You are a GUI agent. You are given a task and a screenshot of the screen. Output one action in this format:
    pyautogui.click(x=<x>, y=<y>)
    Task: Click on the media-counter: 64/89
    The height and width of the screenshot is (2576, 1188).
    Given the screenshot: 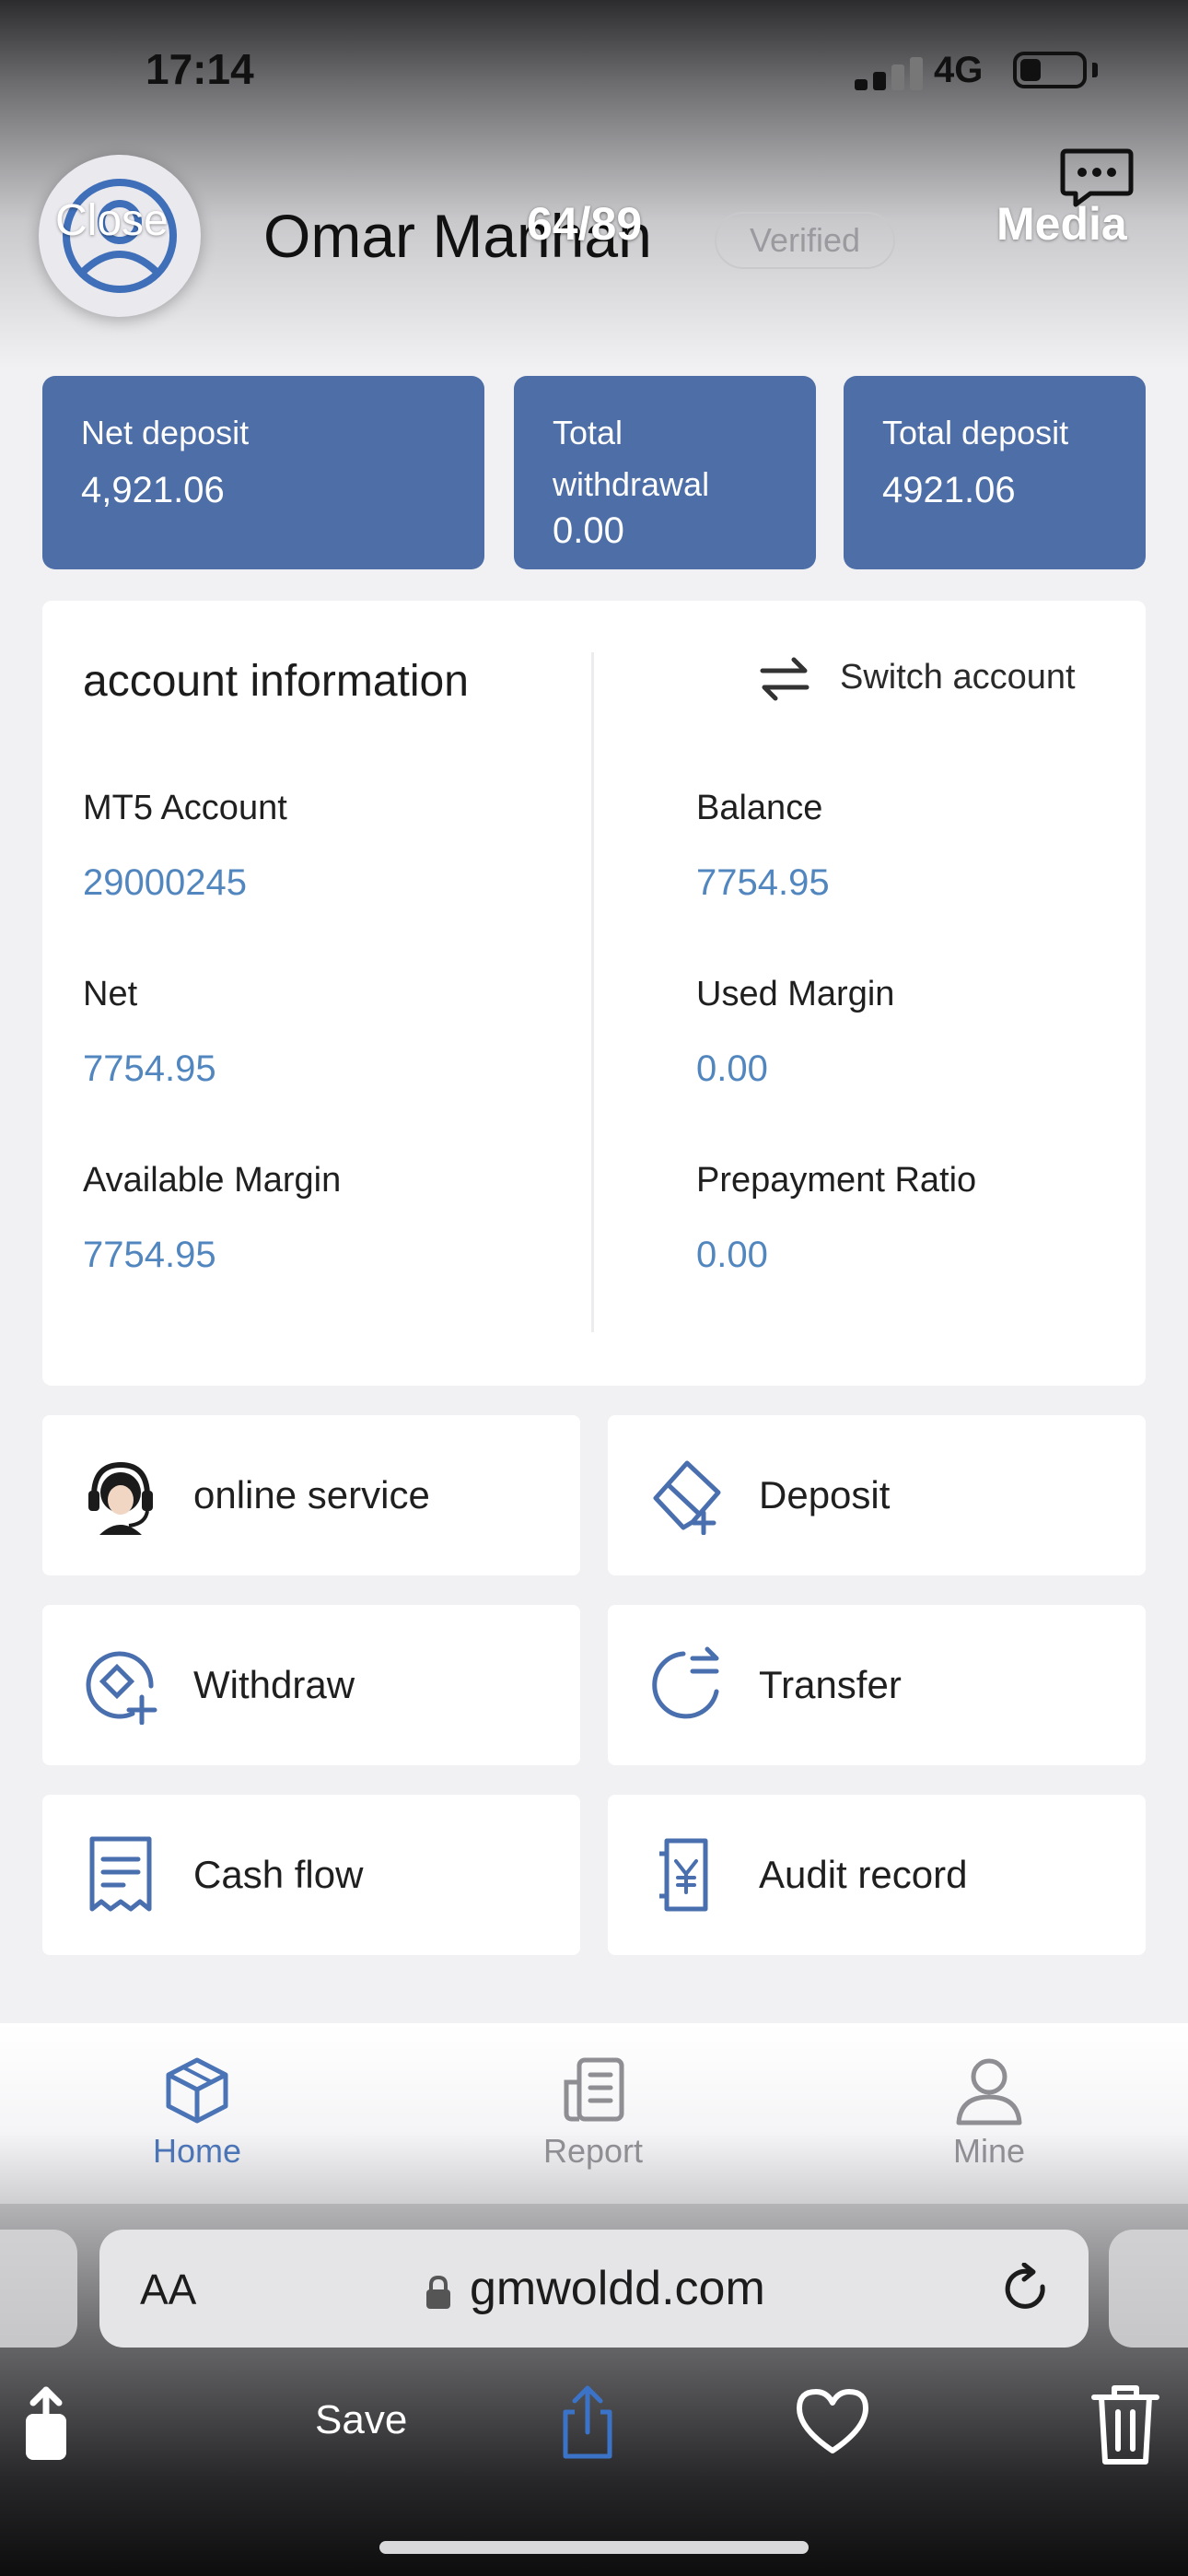 What is the action you would take?
    pyautogui.click(x=585, y=224)
    